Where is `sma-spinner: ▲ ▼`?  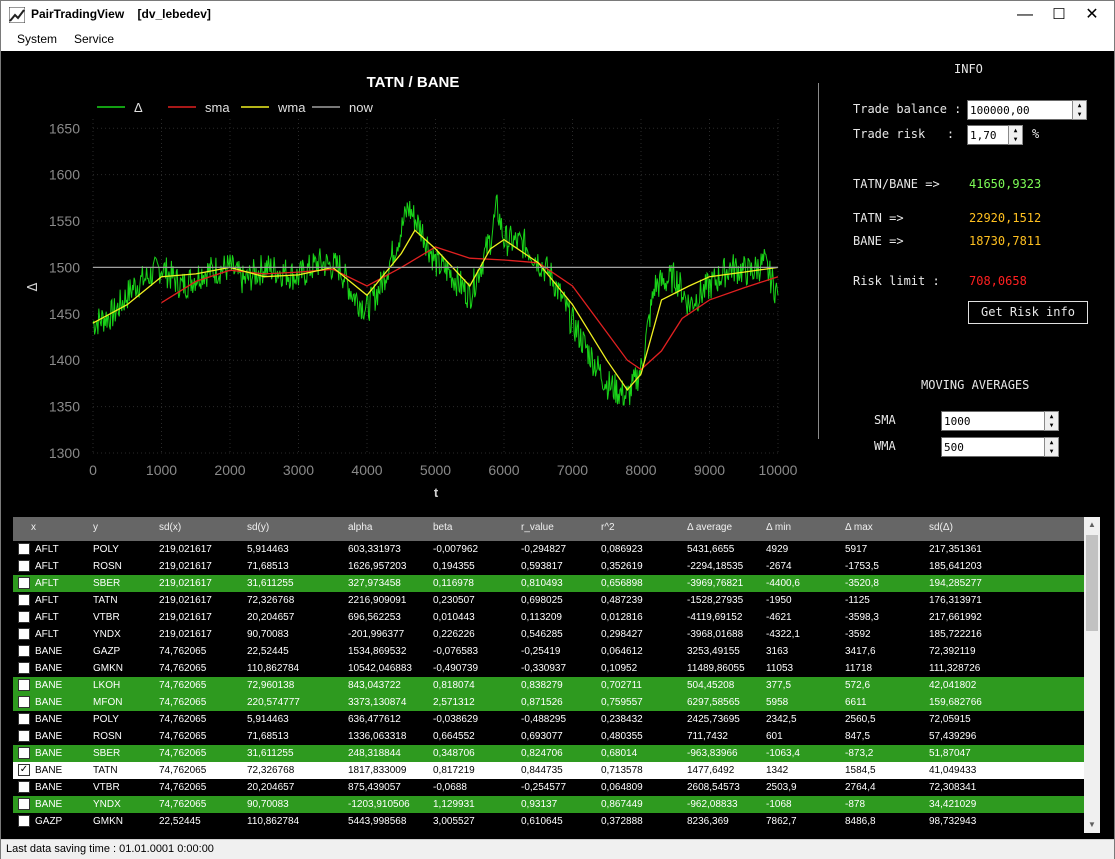
sma-spinner: ▲ ▼ is located at coordinates (1051, 421).